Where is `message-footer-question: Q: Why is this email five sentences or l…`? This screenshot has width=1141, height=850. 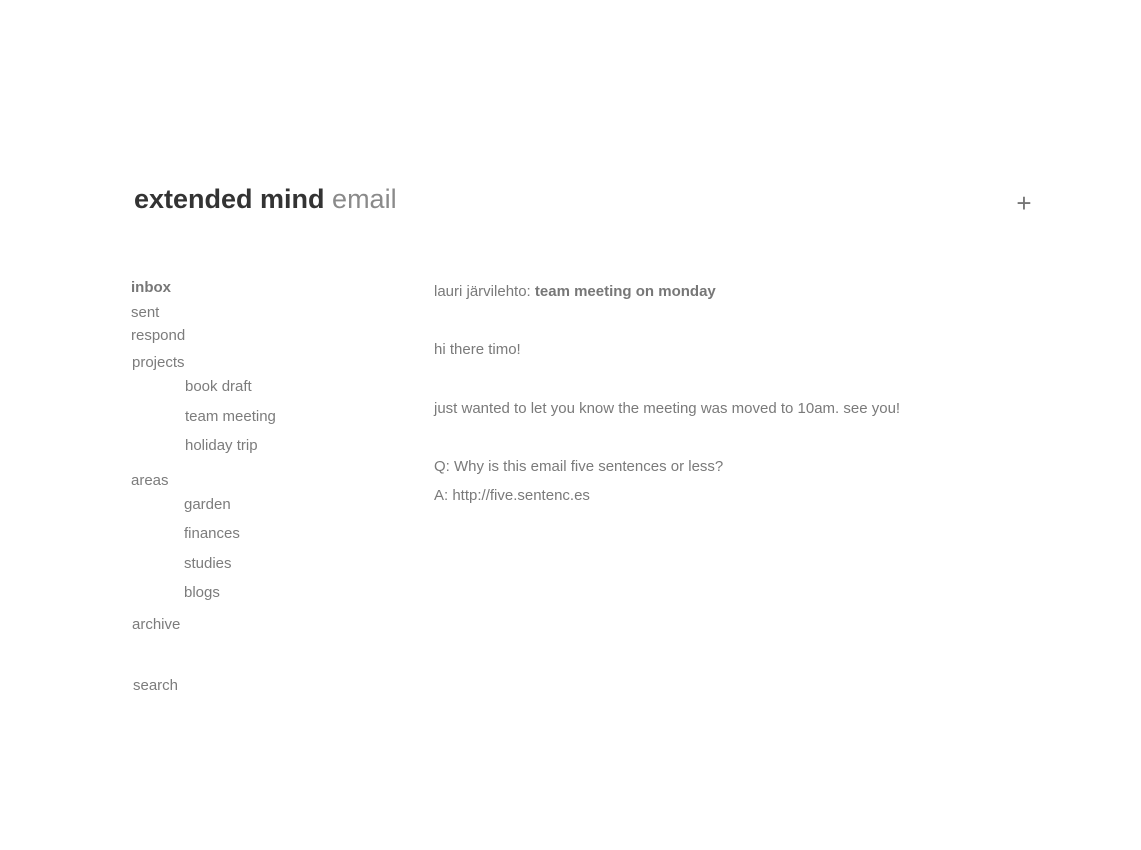 message-footer-question: Q: Why is this email five sentences or l… is located at coordinates (579, 466).